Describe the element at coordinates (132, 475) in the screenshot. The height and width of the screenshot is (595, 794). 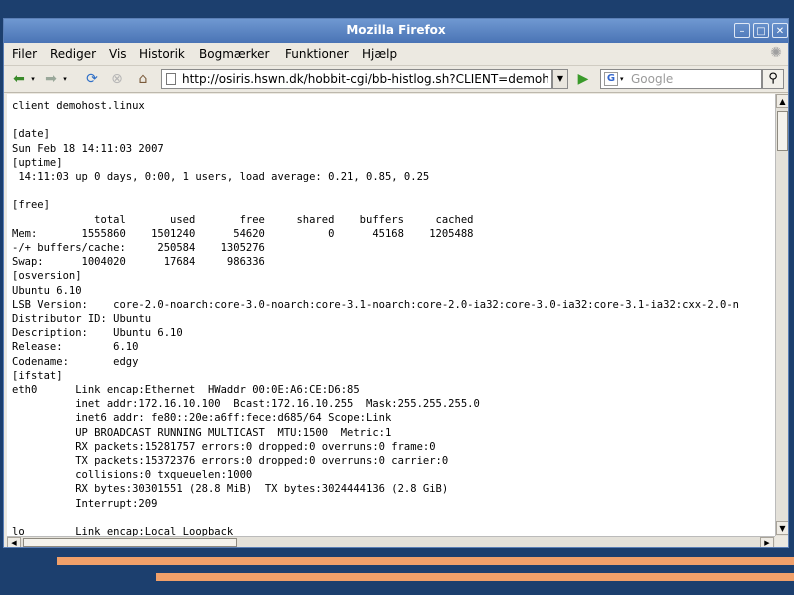
I see `text-line: collisions:0 txqueuelen:1000` at that location.